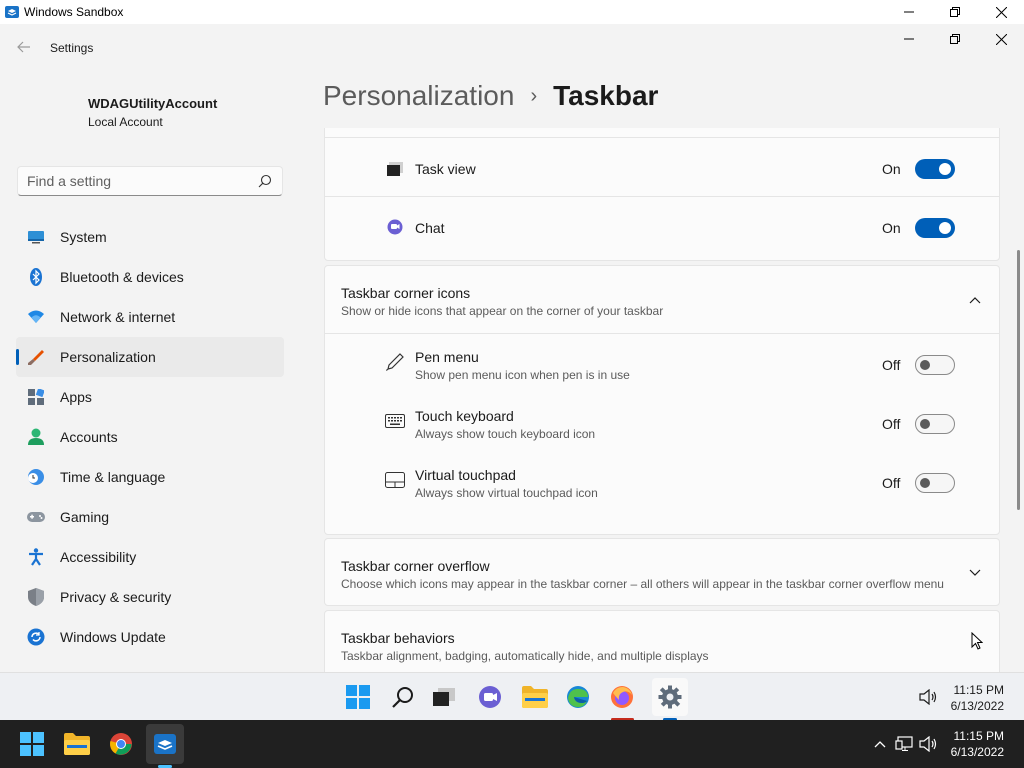 The height and width of the screenshot is (768, 1024). I want to click on keyboard-icon, so click(395, 421).